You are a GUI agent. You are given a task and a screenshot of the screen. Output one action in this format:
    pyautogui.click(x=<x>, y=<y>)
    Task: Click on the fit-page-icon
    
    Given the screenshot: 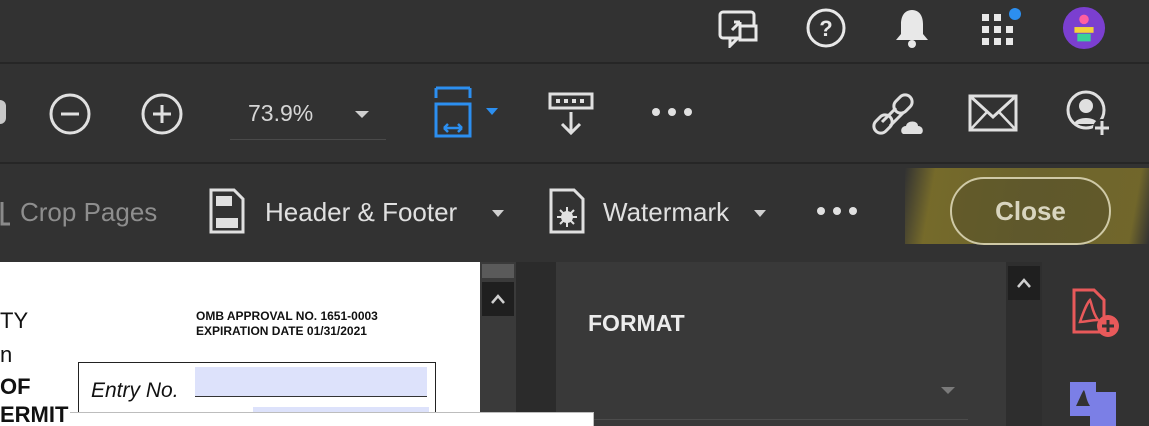 What is the action you would take?
    pyautogui.click(x=468, y=113)
    